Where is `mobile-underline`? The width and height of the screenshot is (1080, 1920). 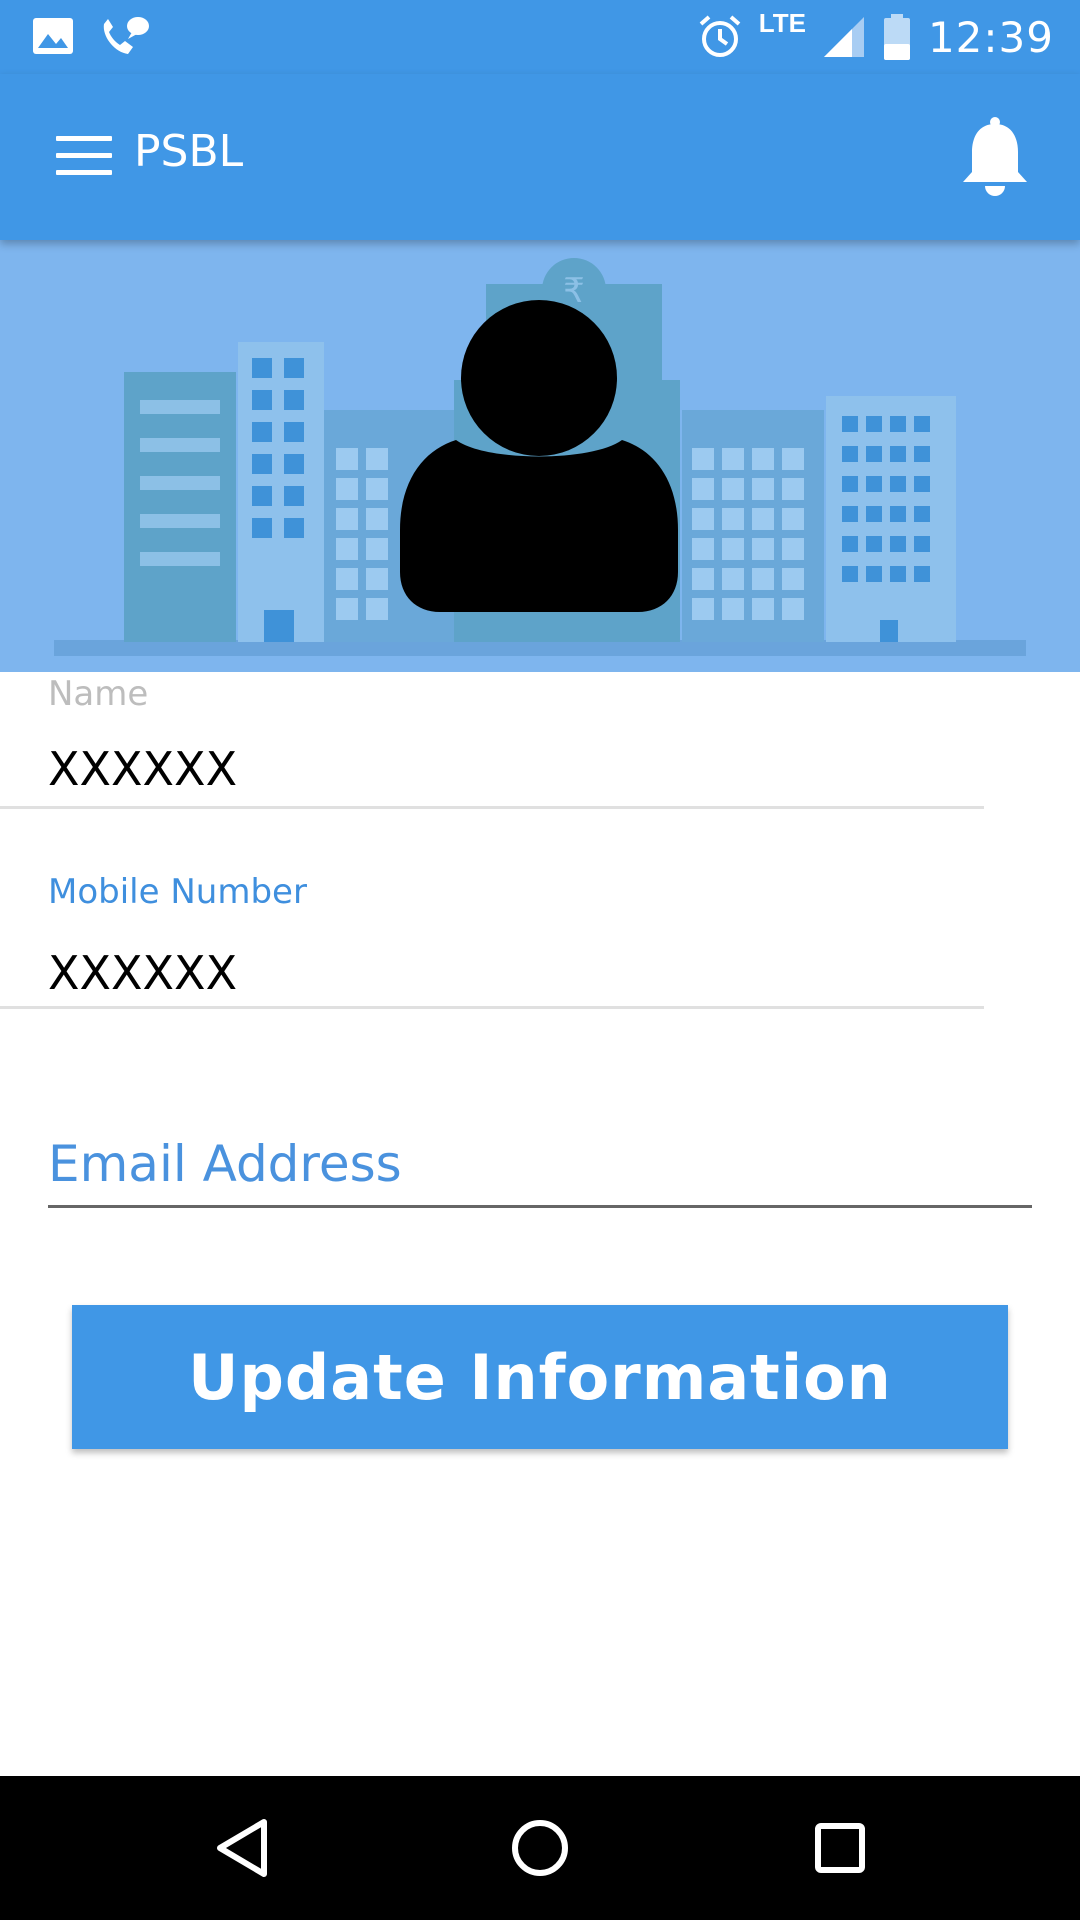 mobile-underline is located at coordinates (492, 1007).